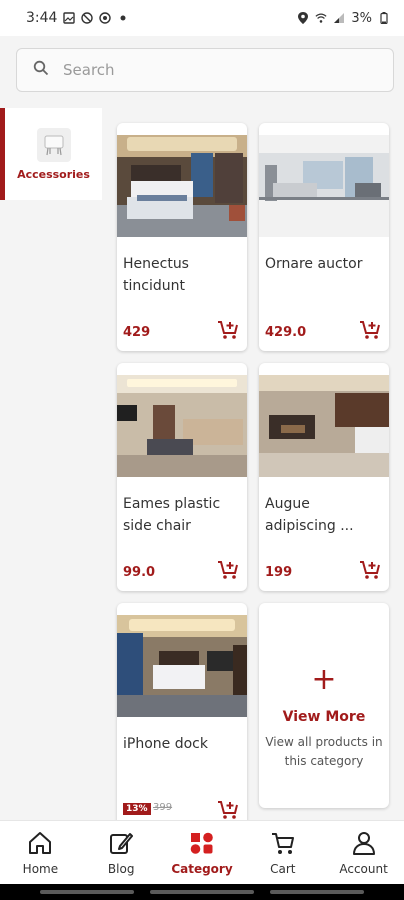 This screenshot has height=900, width=404. I want to click on search-icon, so click(41, 70).